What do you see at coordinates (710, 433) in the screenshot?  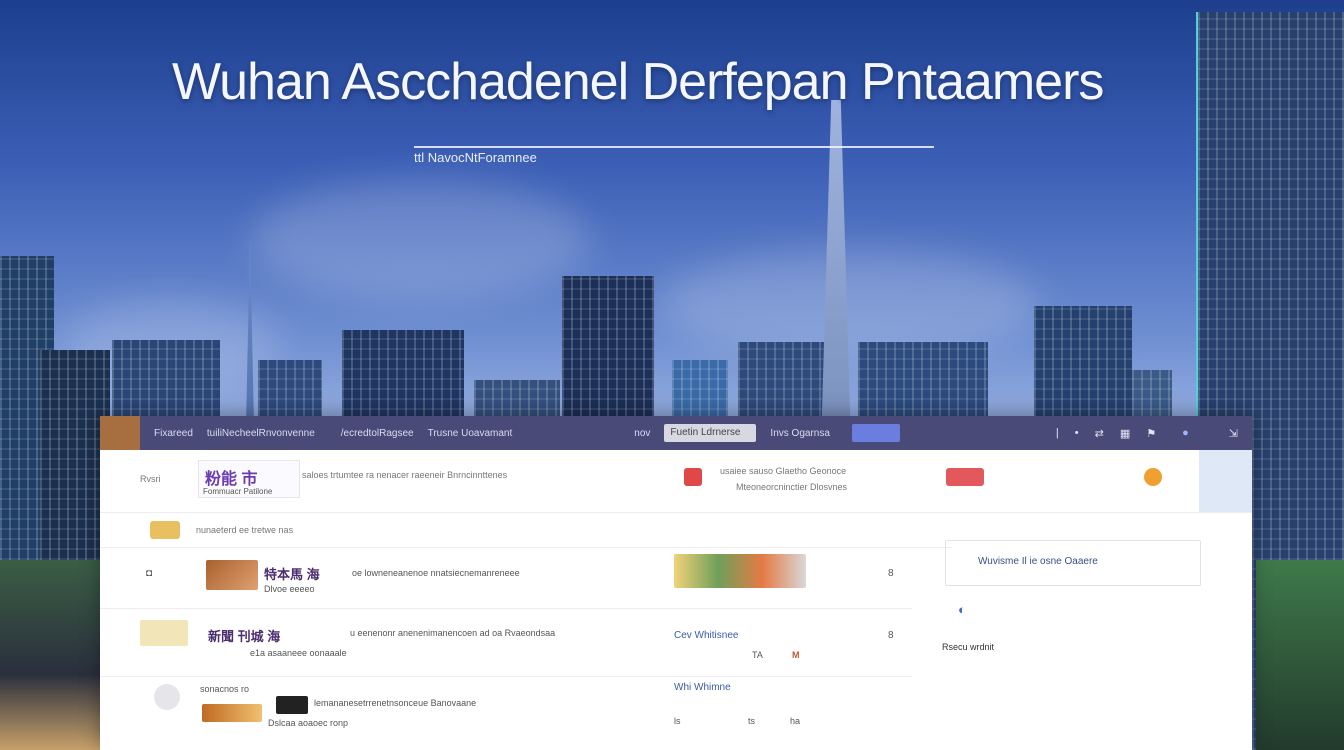 I see `search-input: Fuetin Ldrnerse` at bounding box center [710, 433].